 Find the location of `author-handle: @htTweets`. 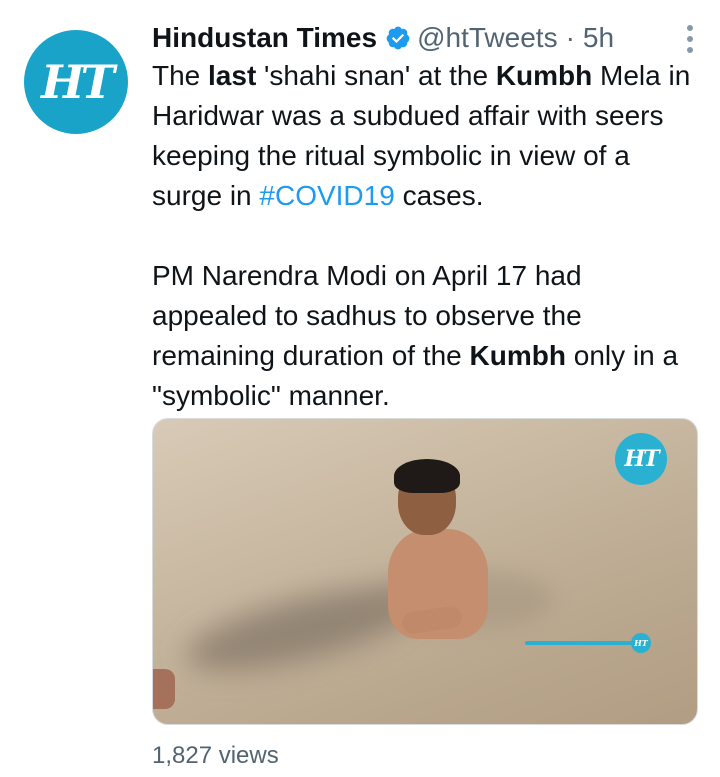

author-handle: @htTweets is located at coordinates (487, 38).